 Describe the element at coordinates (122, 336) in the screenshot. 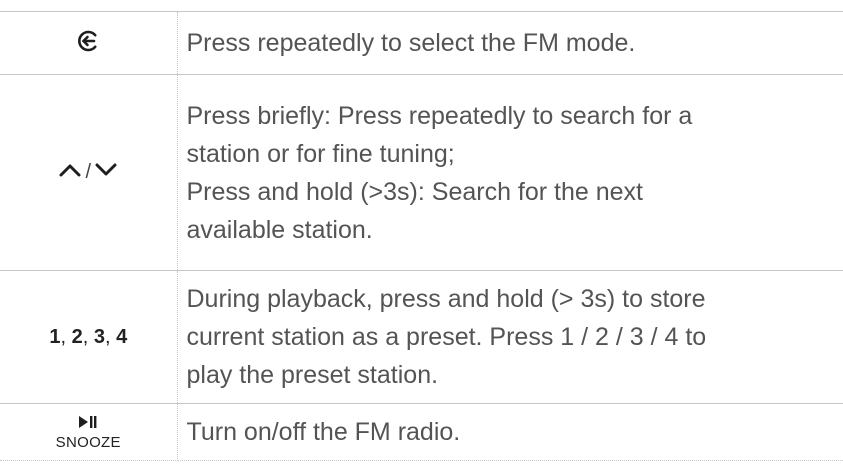

I see `preset-key-4: 4` at that location.